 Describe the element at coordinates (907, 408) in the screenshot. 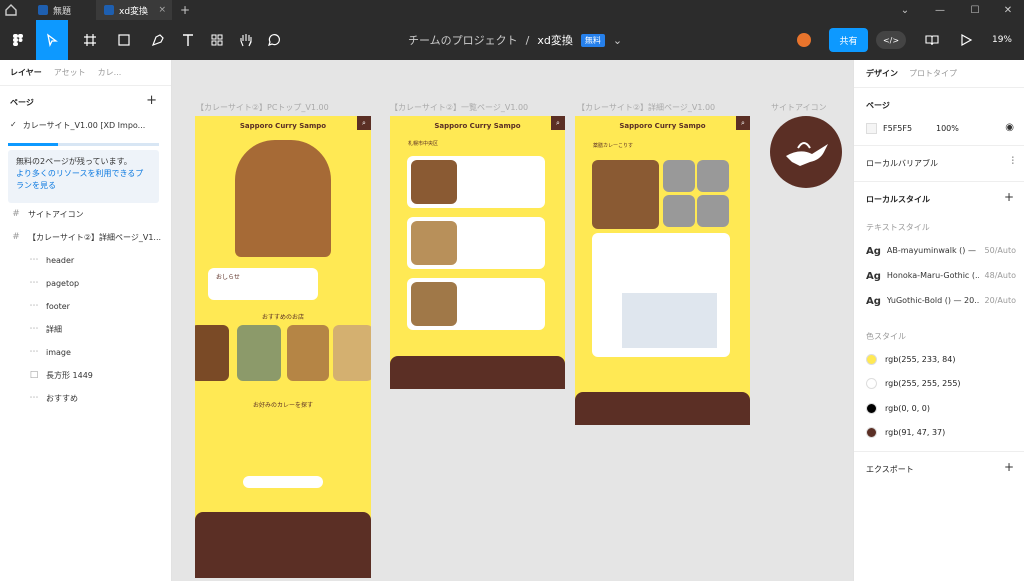

I see `color-style-name: rgb(0, 0, 0)` at that location.